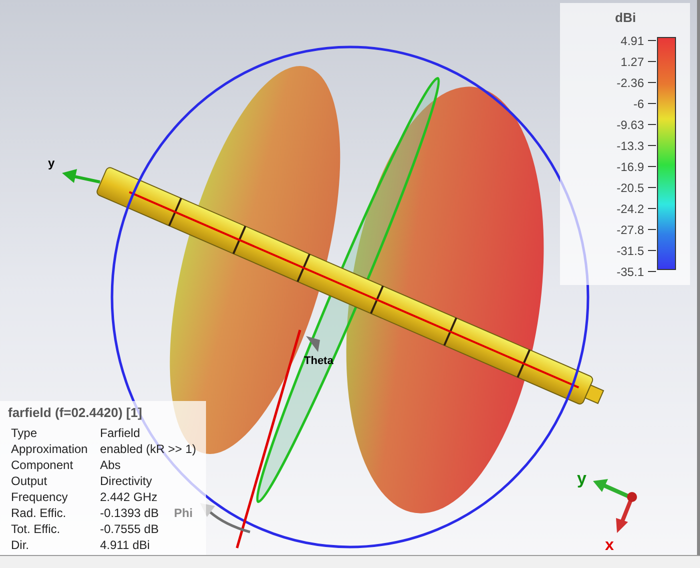  I want to click on property-value: -0.1393 dB, so click(129, 513).